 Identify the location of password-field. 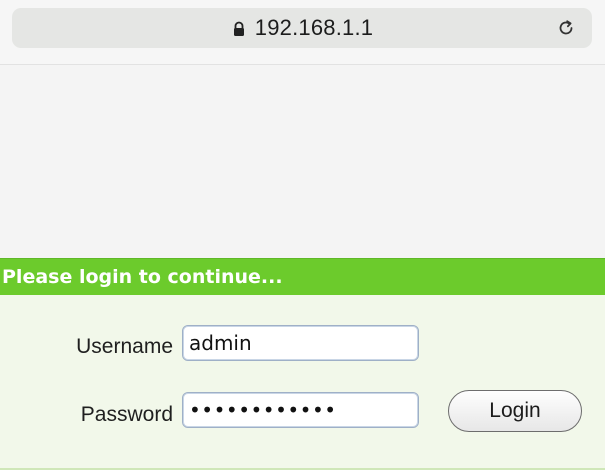
(300, 410).